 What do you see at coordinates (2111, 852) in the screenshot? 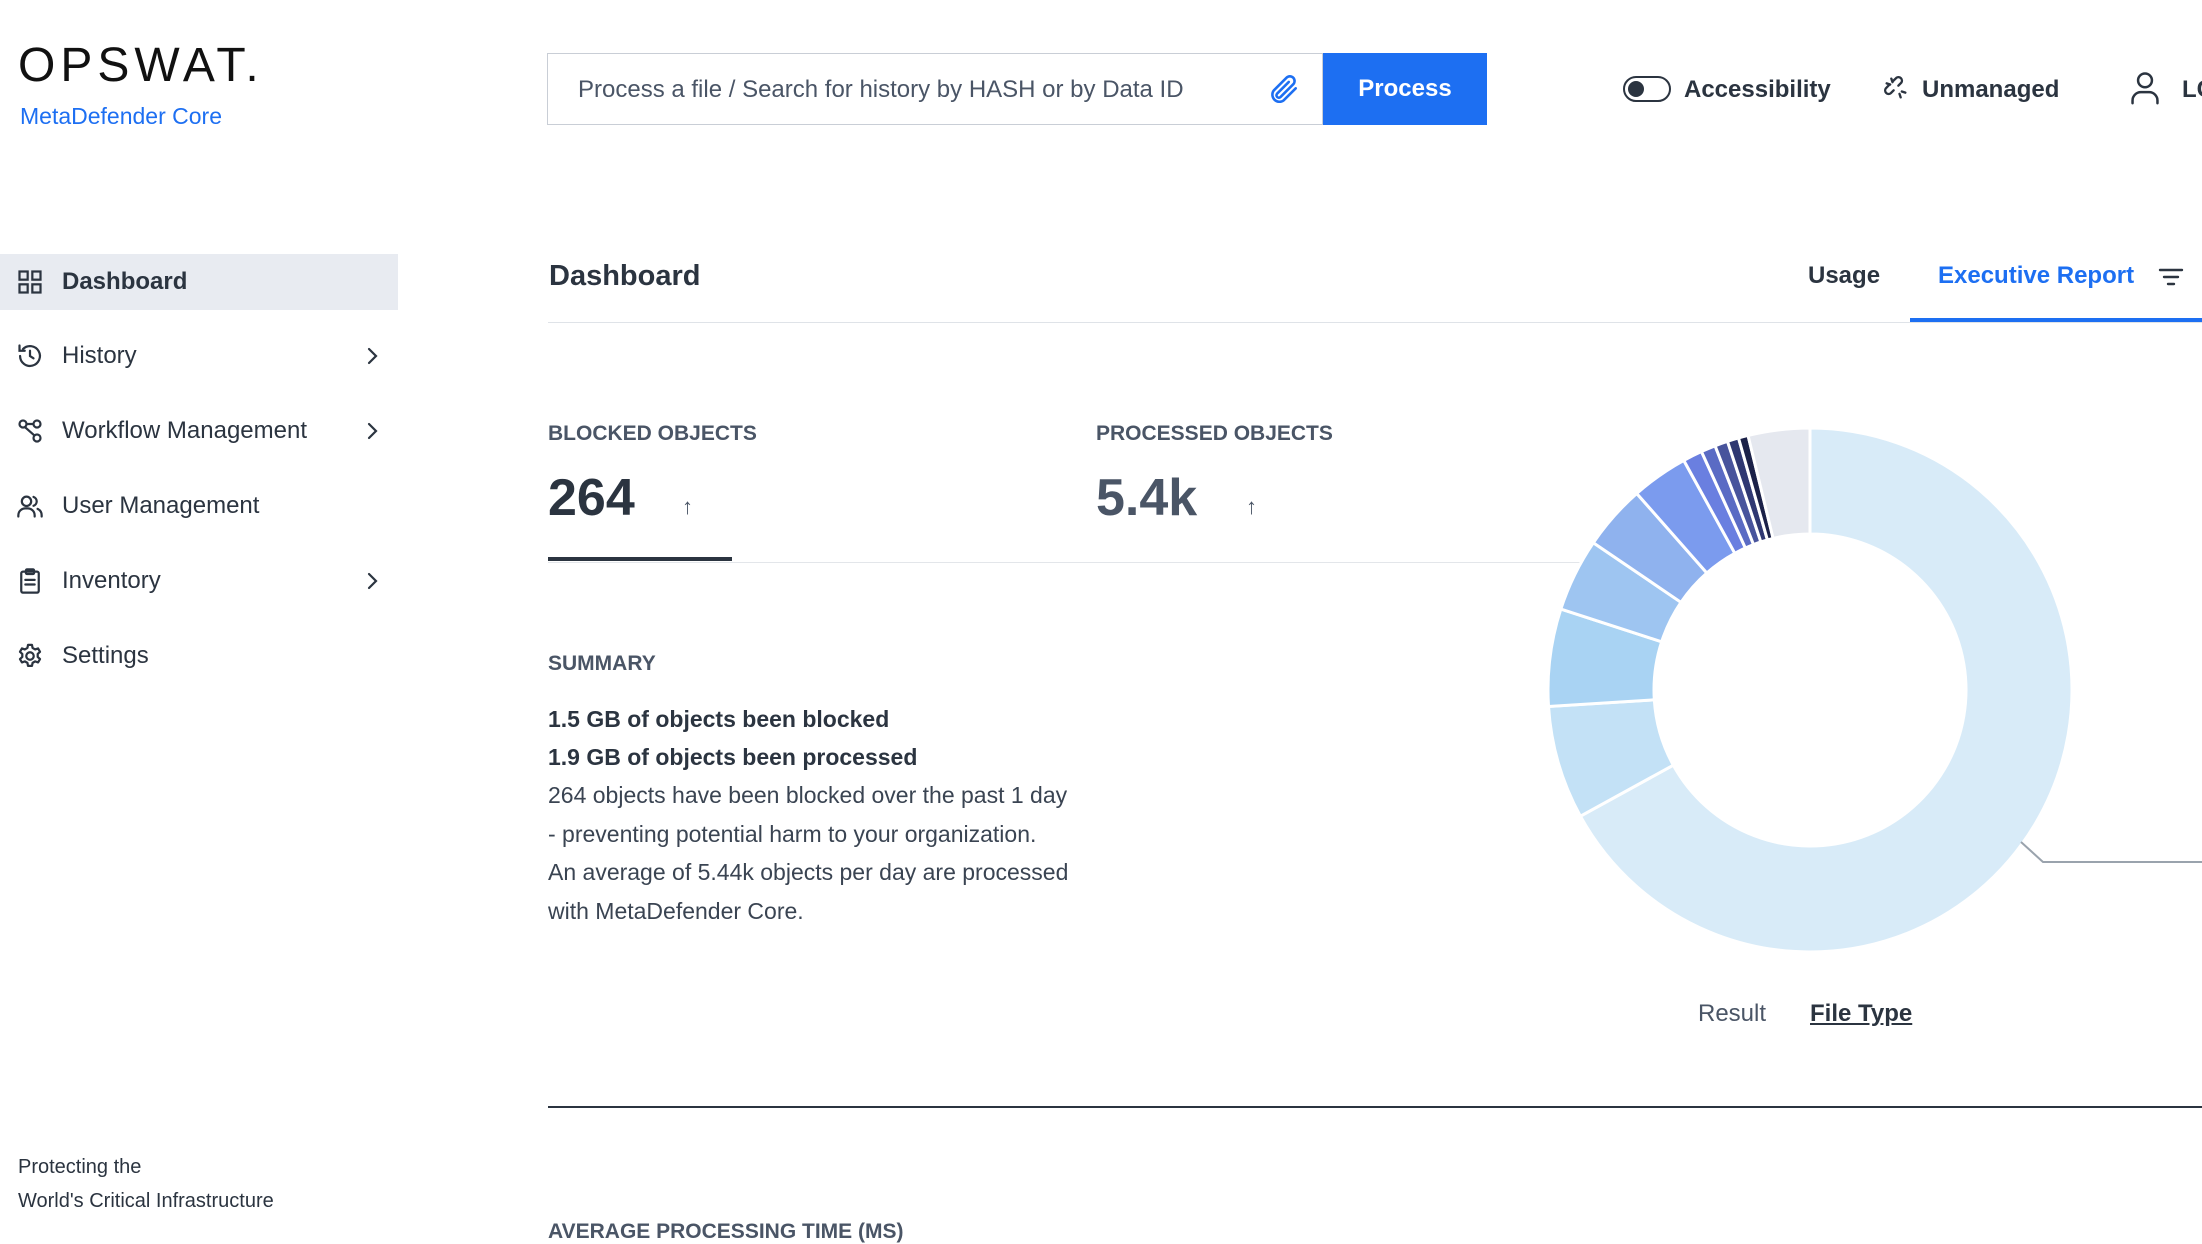
I see `chart-leader-line` at bounding box center [2111, 852].